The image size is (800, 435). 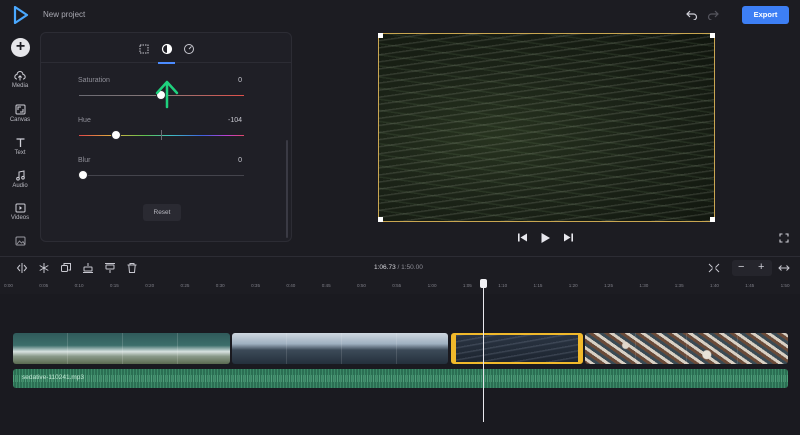 I want to click on ruler-tick-label: 1:30, so click(x=644, y=285).